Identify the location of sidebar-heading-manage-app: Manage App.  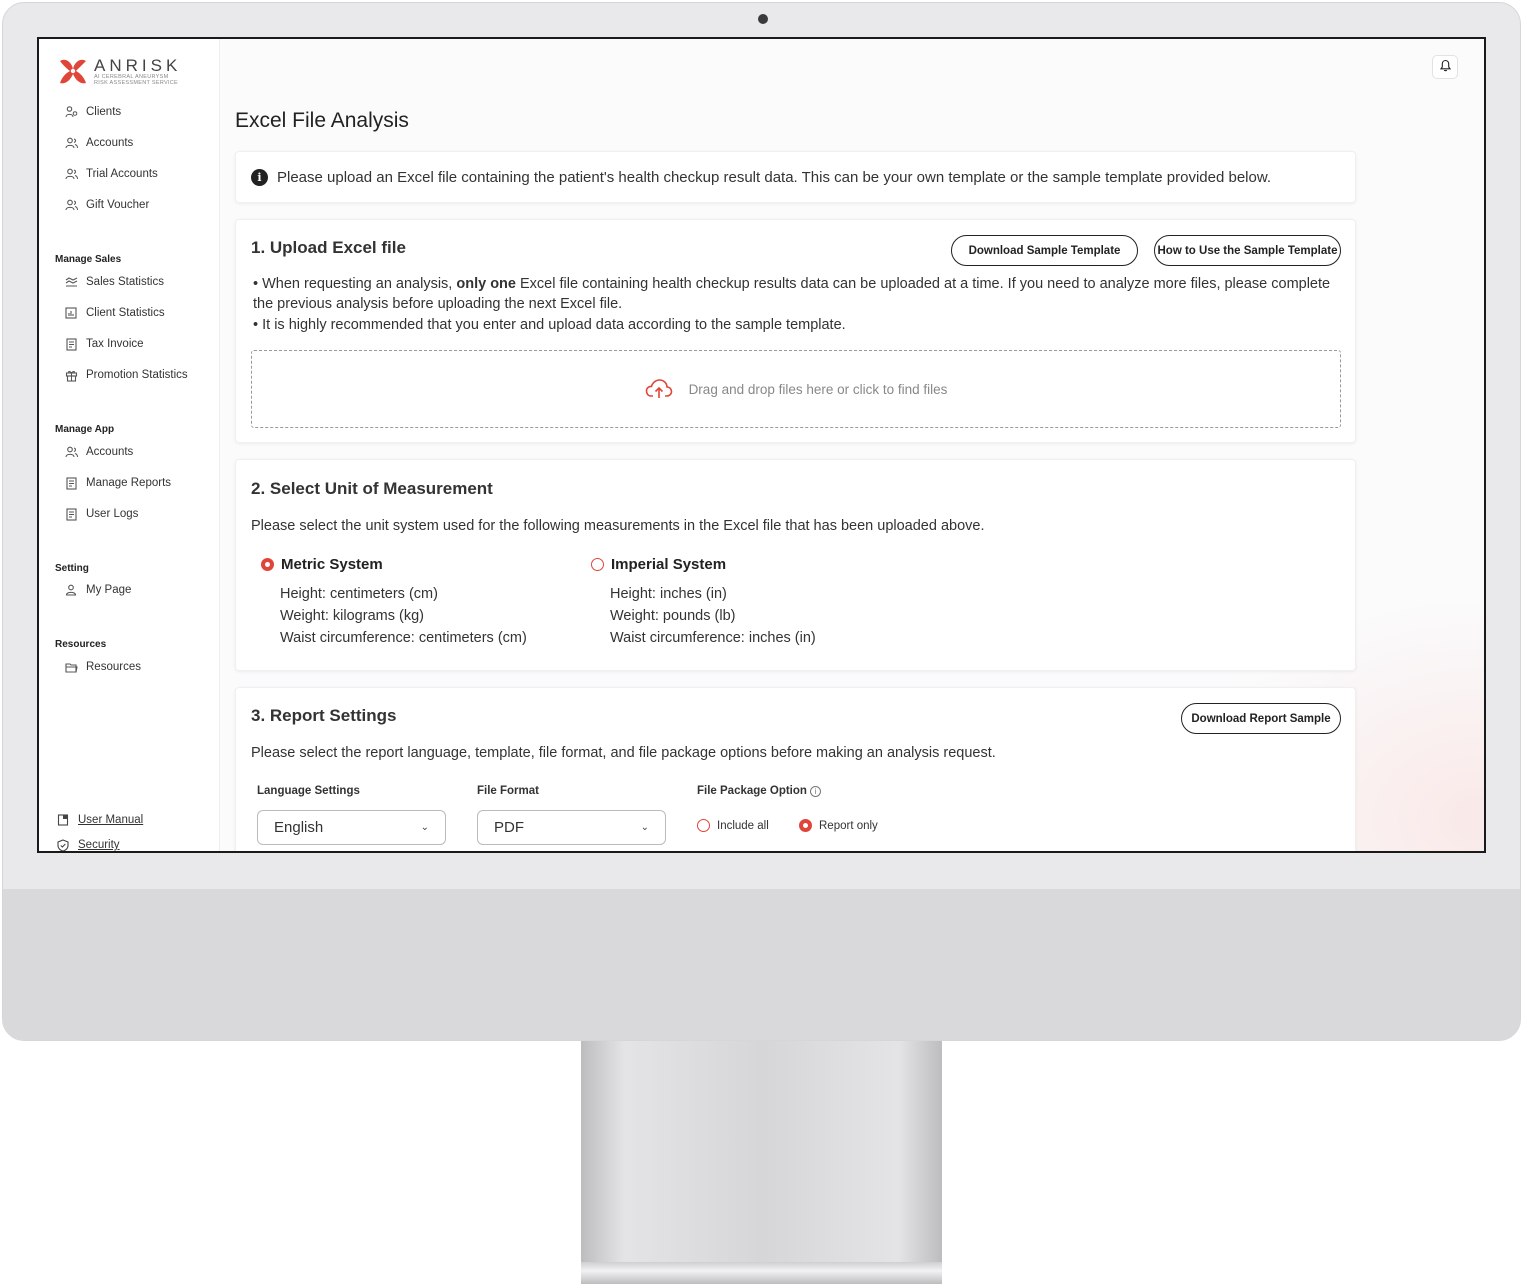
(85, 429).